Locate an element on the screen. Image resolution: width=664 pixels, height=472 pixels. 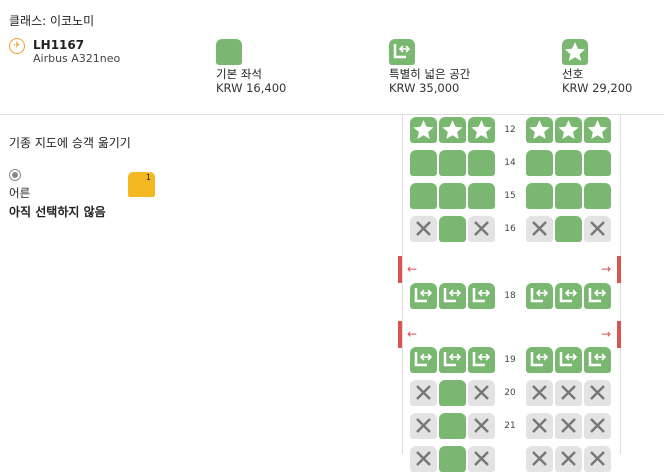
legend-price: KRW 35,000 is located at coordinates (424, 88).